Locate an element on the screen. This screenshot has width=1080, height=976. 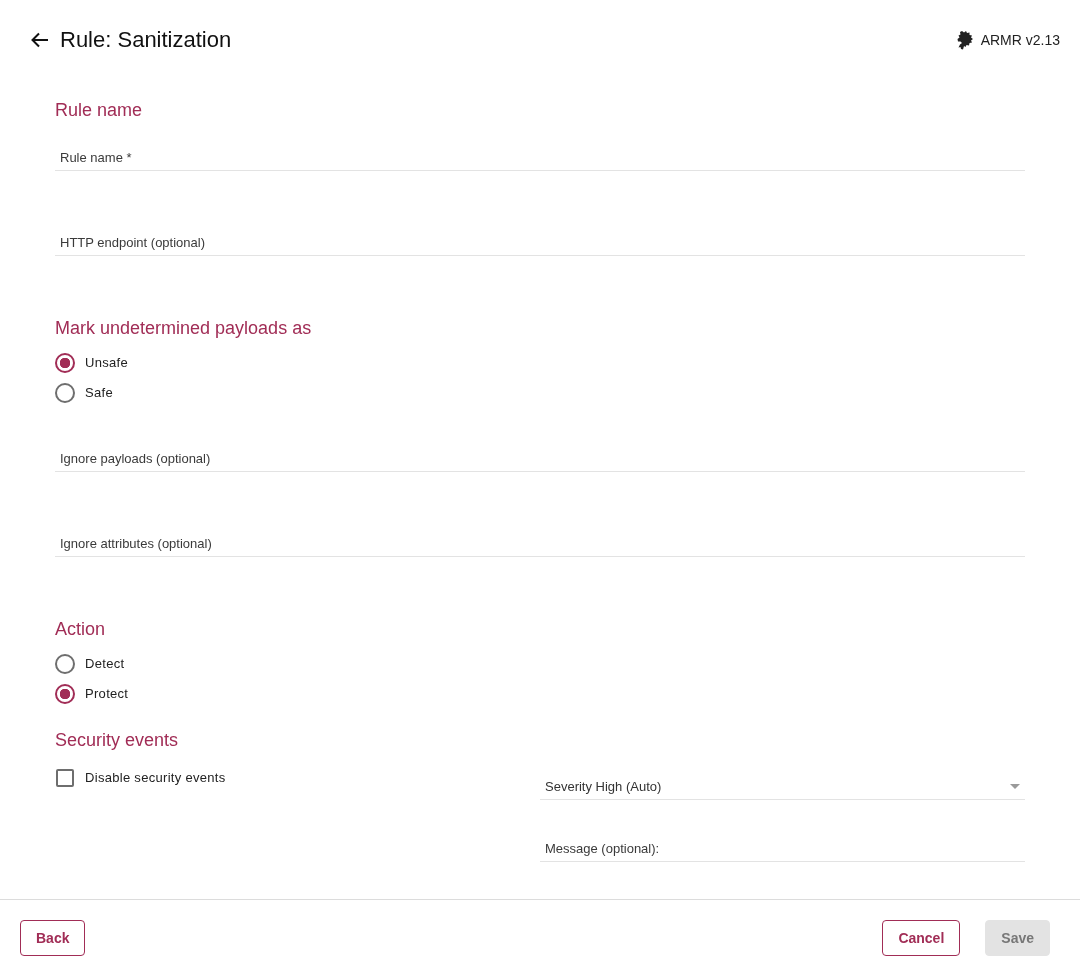
radio-label: Safe is located at coordinates (99, 393).